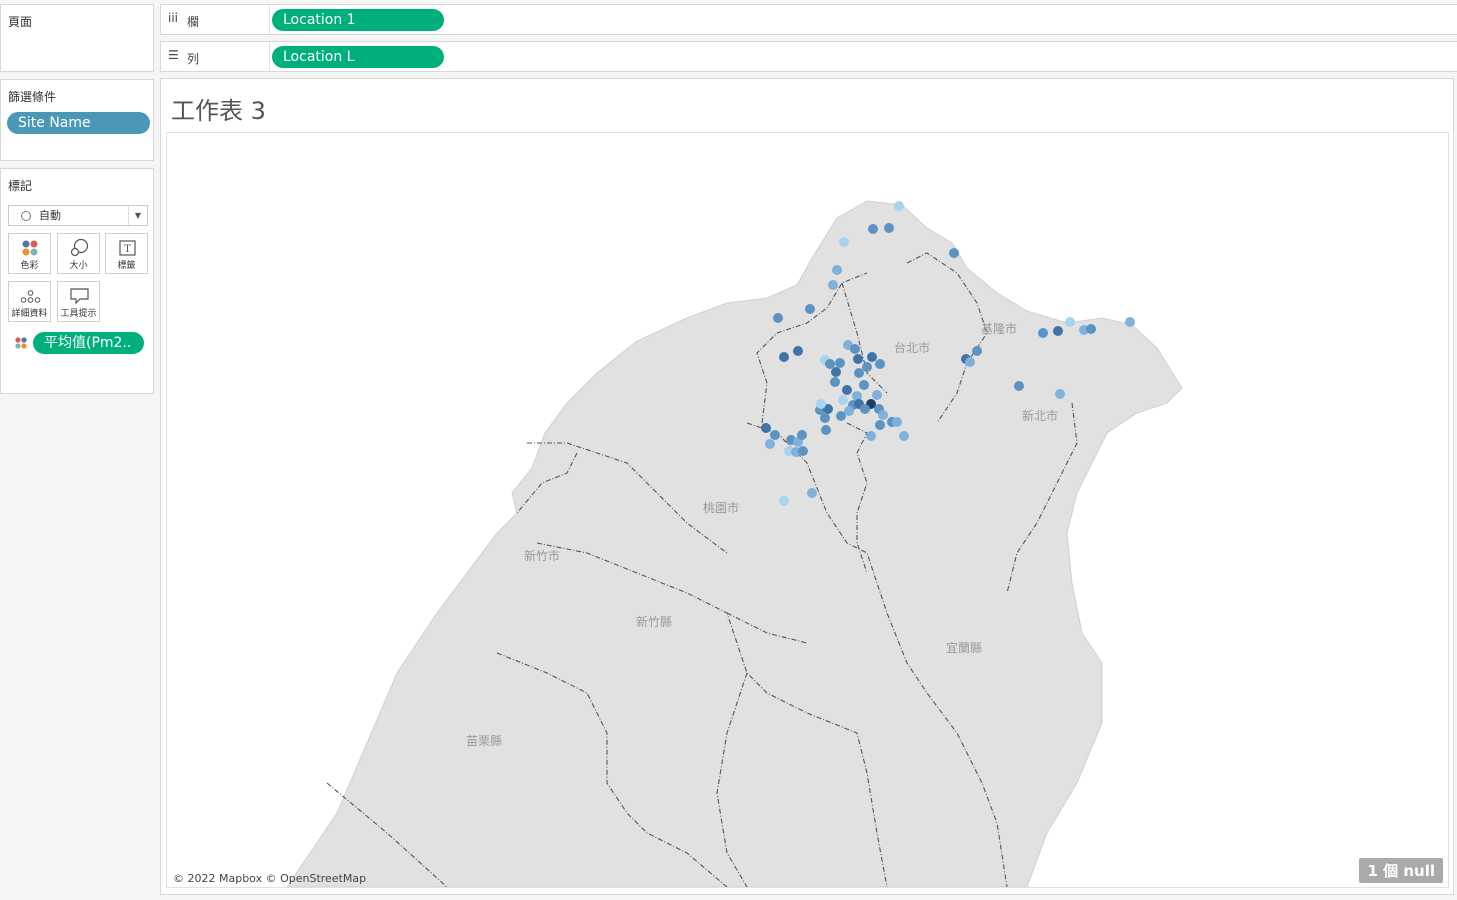 This screenshot has height=900, width=1457. I want to click on columns-shelf: iii 欄 Location 1, so click(808, 19).